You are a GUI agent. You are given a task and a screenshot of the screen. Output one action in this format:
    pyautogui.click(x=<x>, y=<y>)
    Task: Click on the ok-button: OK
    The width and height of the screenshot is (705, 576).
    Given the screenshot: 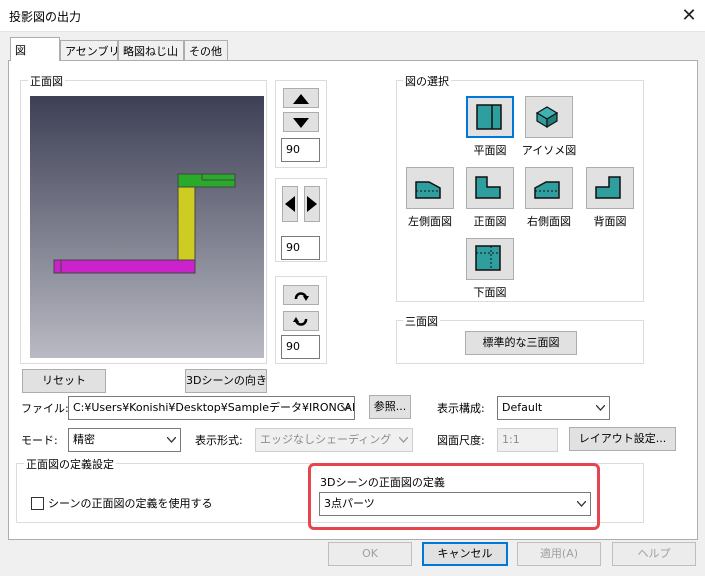 What is the action you would take?
    pyautogui.click(x=370, y=554)
    